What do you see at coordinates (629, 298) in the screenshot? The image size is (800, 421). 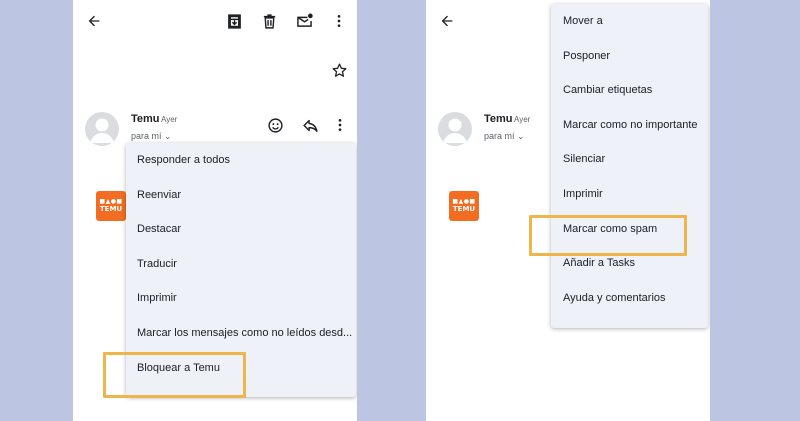 I see `menu-item-help-feedback: Ayuda y comentarios` at bounding box center [629, 298].